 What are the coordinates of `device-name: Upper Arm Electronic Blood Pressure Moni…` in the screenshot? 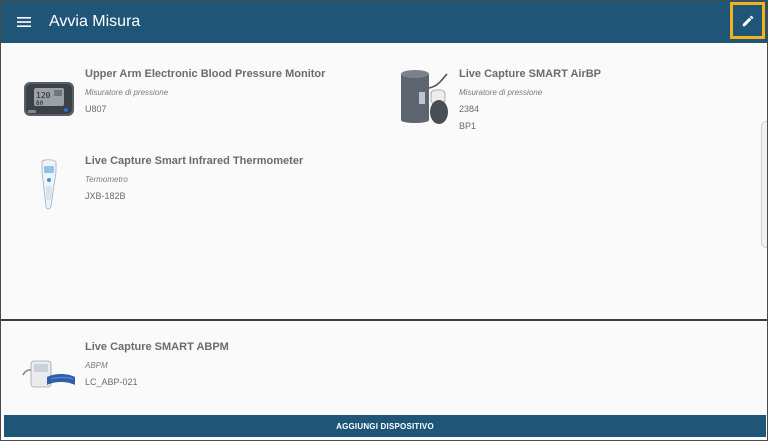 It's located at (205, 74).